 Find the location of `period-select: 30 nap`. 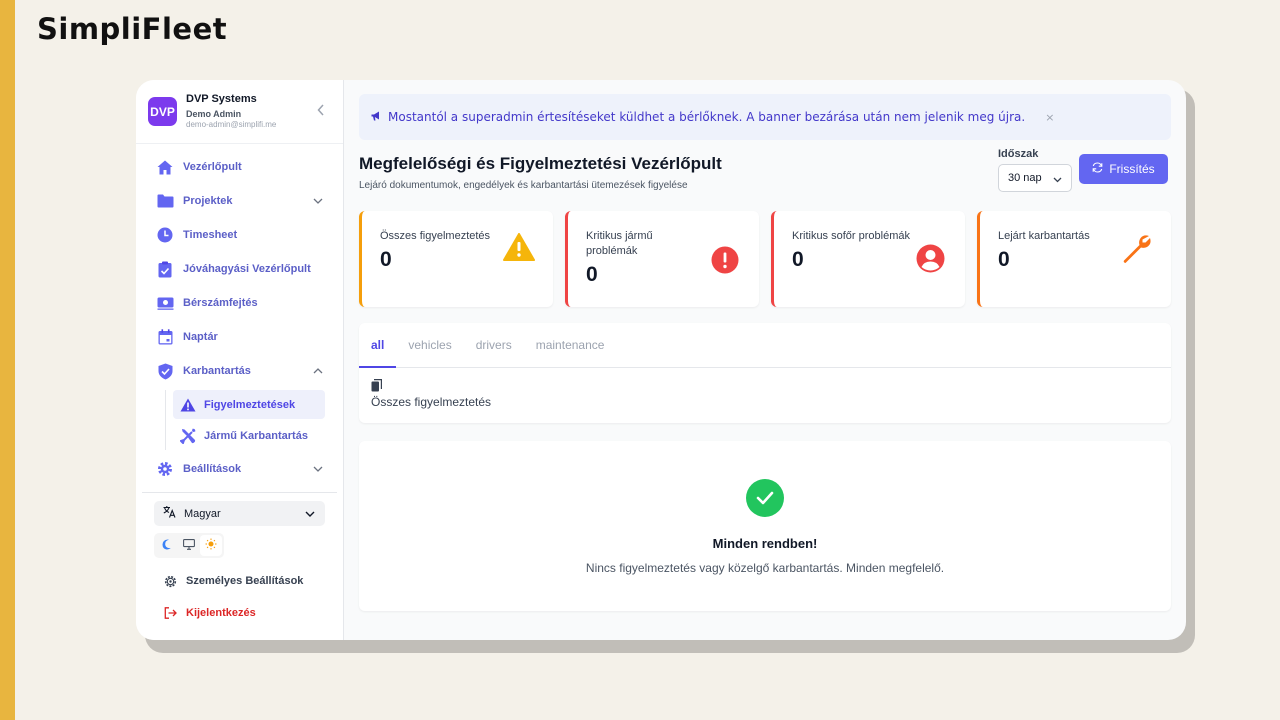

period-select: 30 nap is located at coordinates (1035, 178).